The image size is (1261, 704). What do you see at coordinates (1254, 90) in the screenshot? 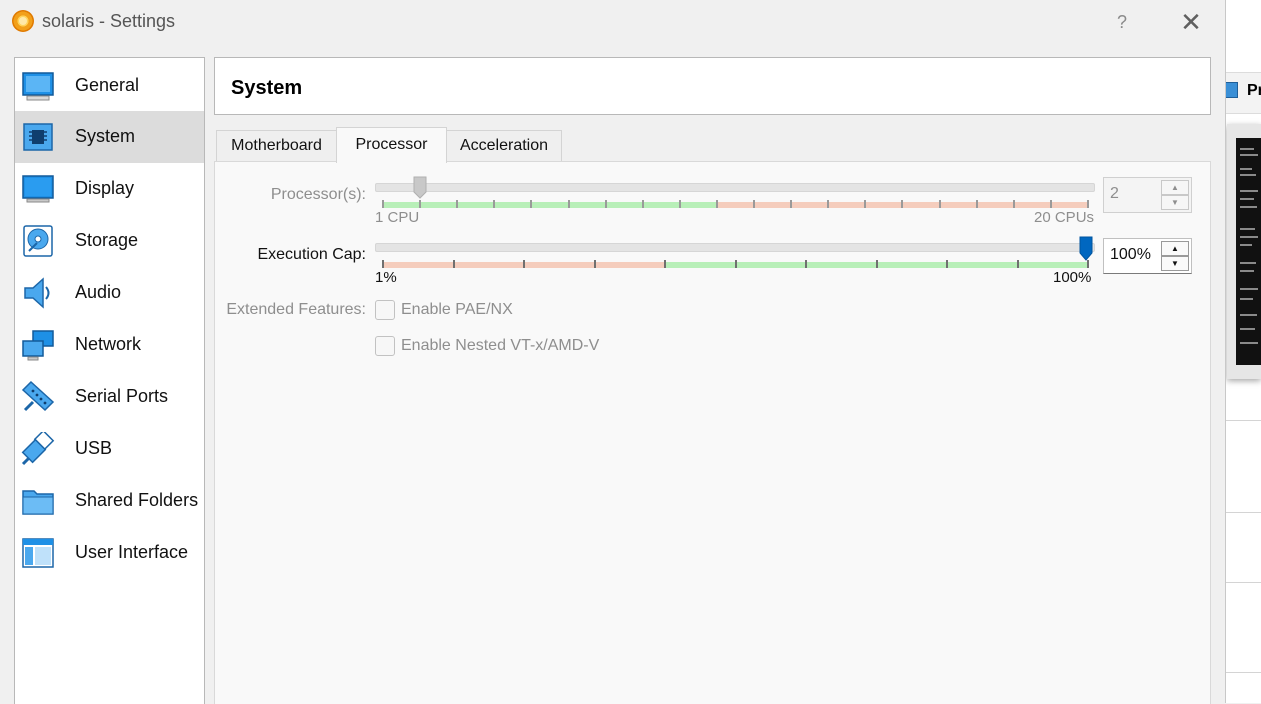
I see `background-toolbar-text: Pr` at bounding box center [1254, 90].